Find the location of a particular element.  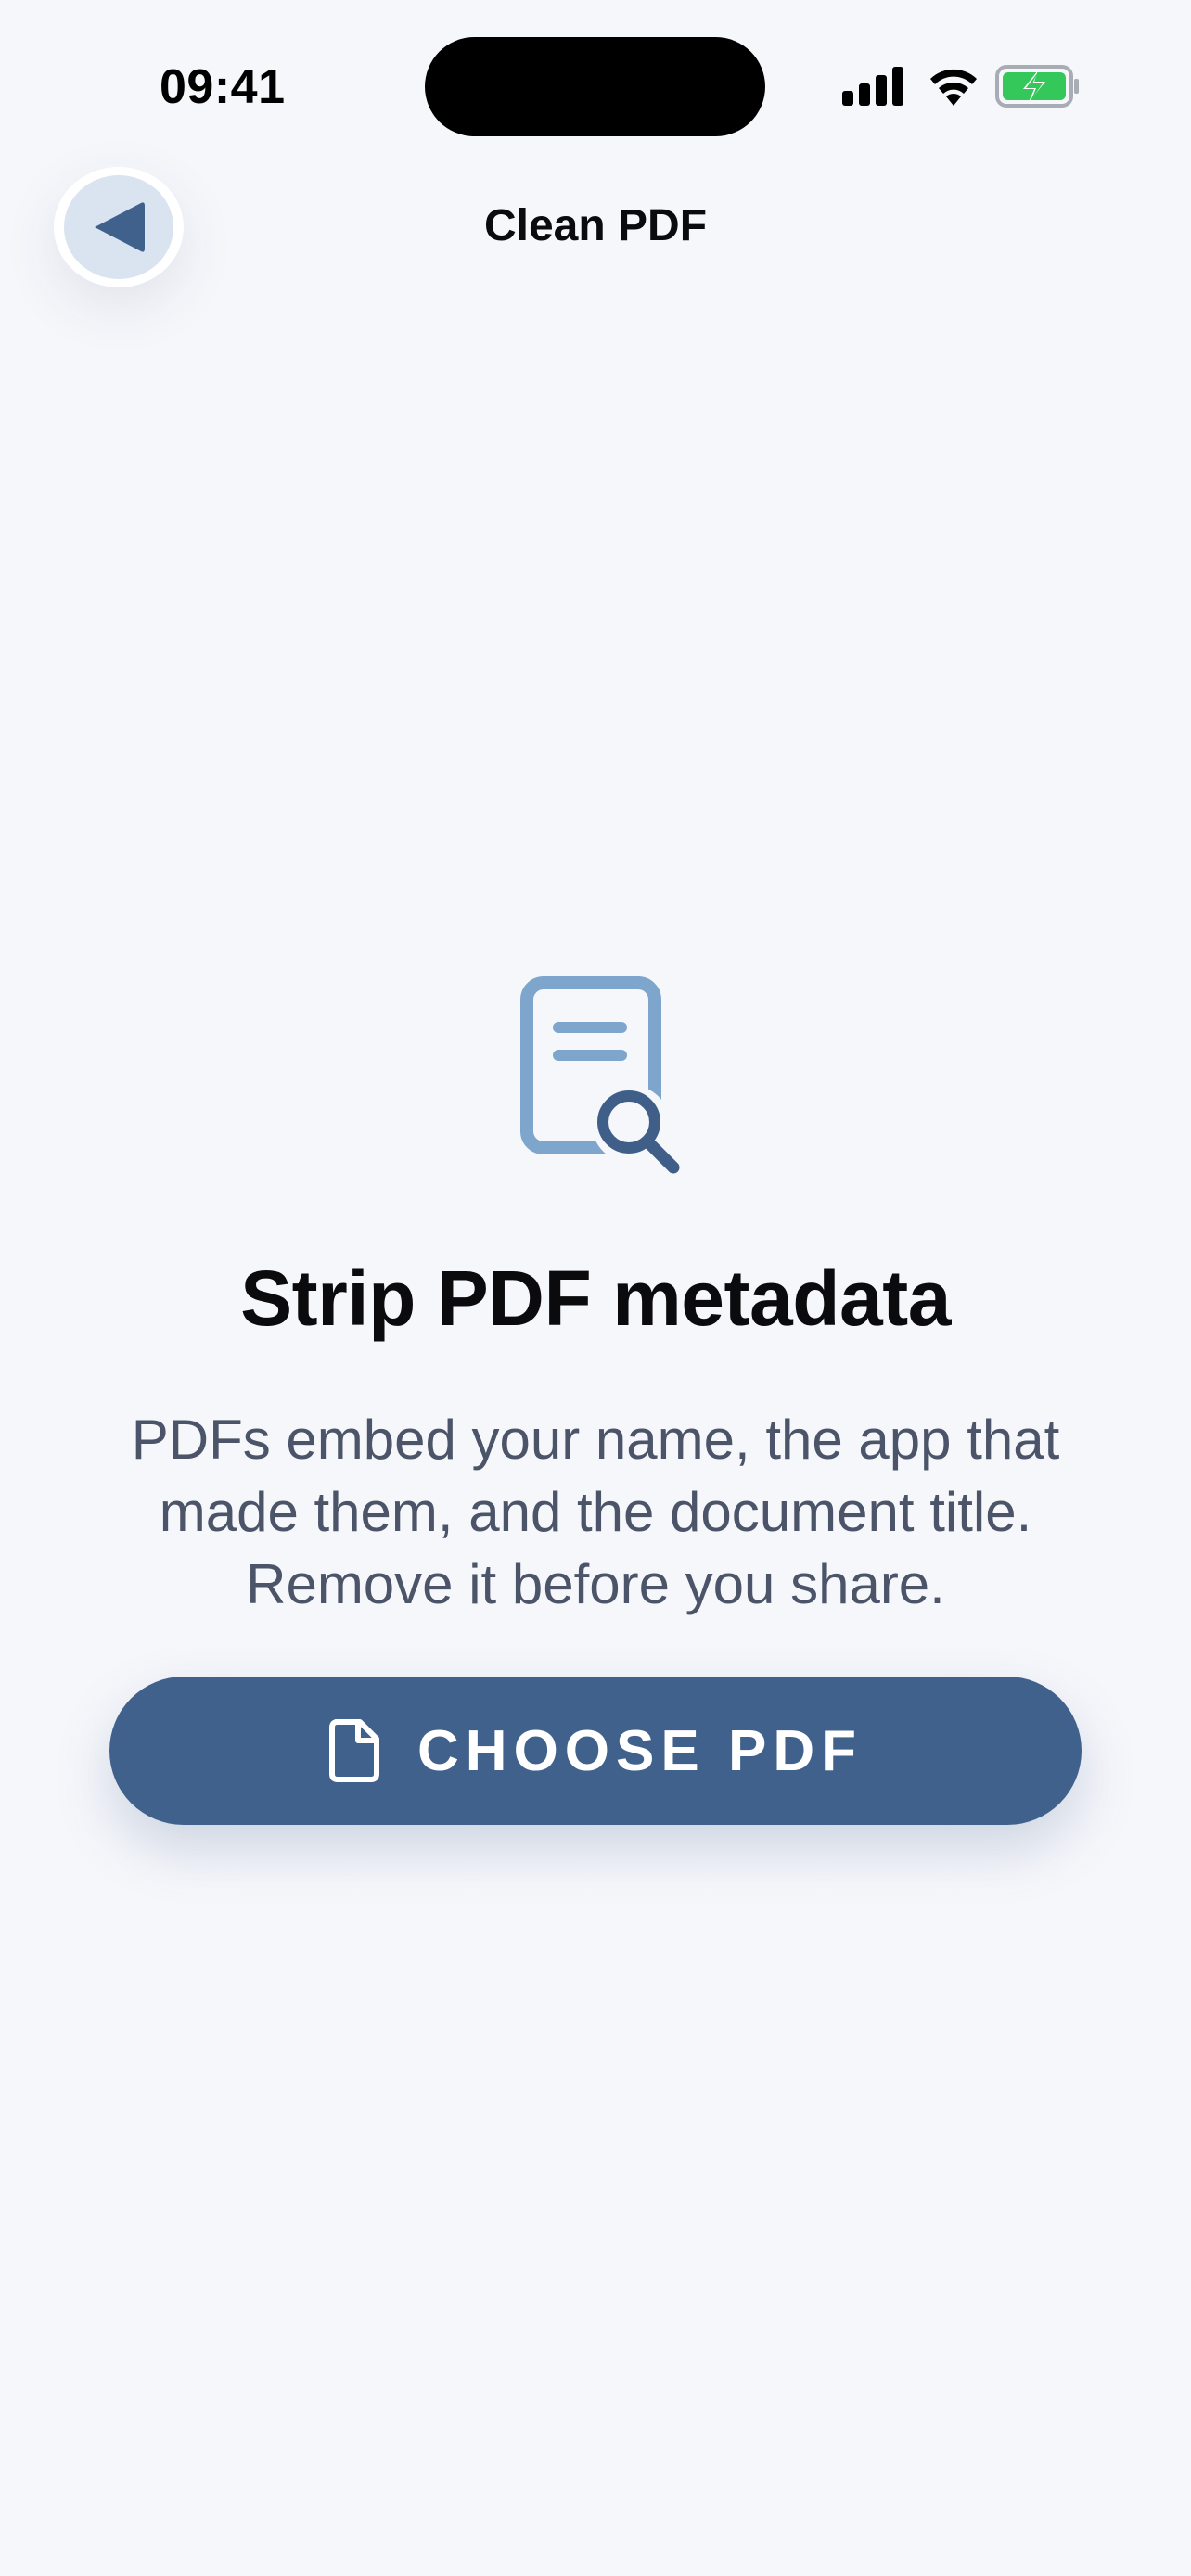

battery-charging-icon is located at coordinates (1037, 87).